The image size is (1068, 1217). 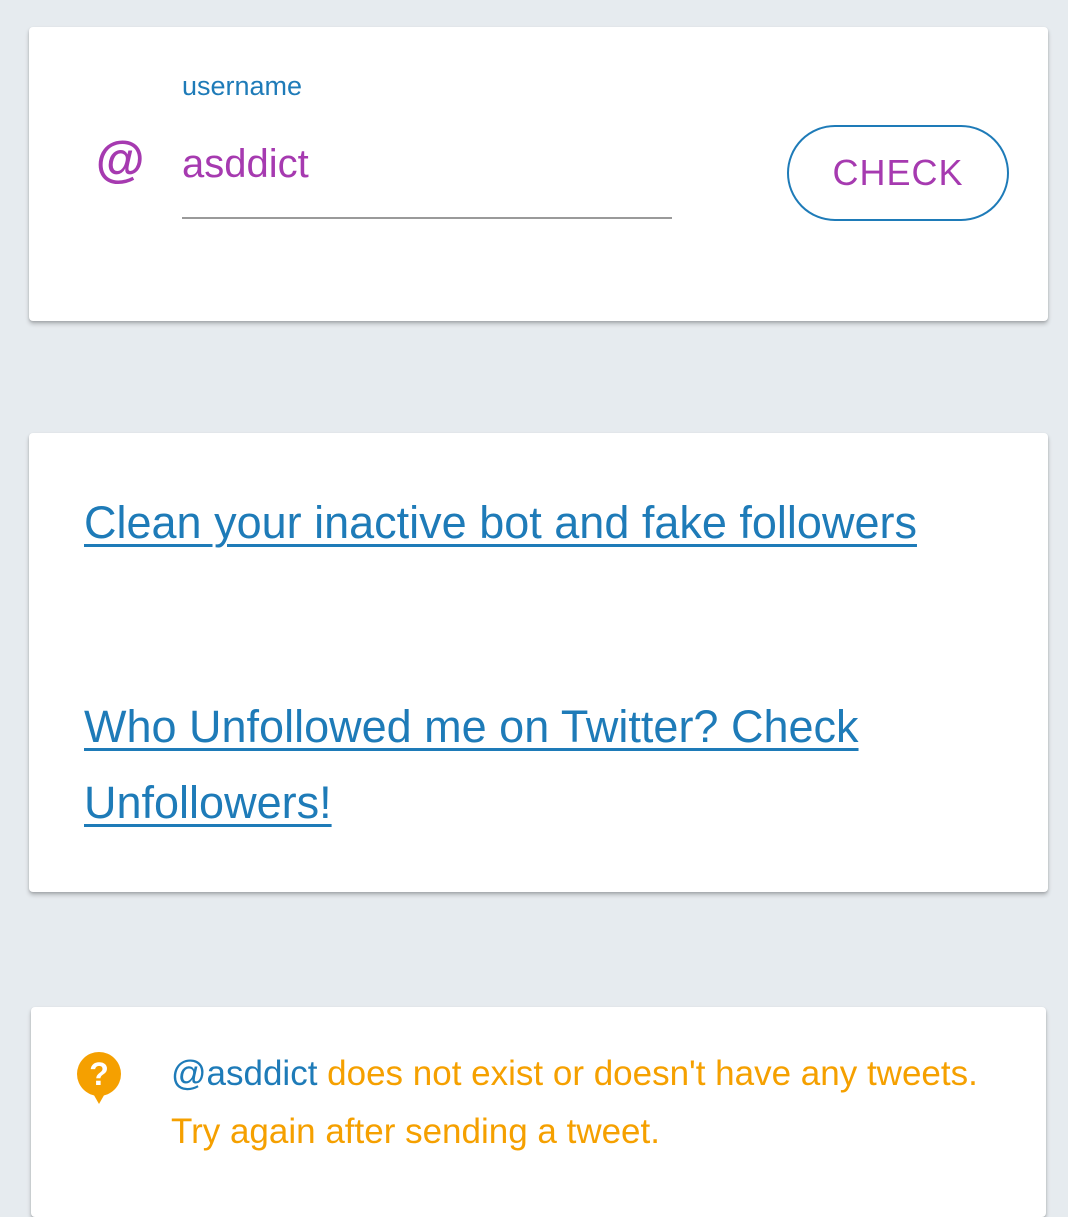 I want to click on question-bubble-icon: ?, so click(x=99, y=1078).